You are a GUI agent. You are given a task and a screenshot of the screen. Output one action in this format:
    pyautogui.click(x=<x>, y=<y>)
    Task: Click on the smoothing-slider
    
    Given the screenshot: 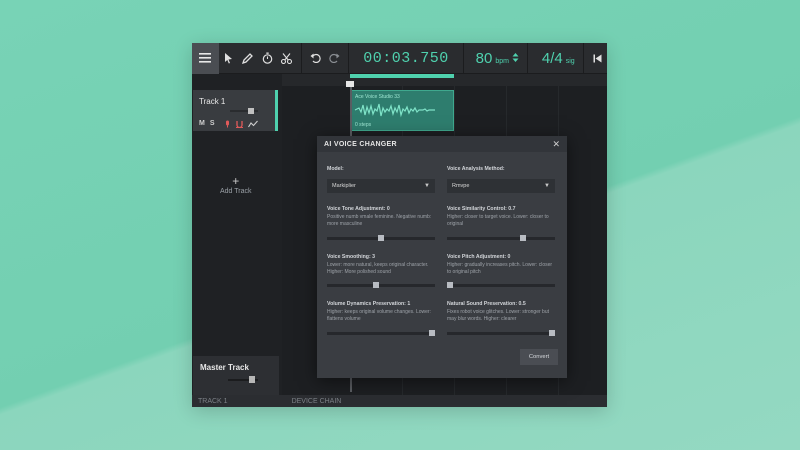 What is the action you would take?
    pyautogui.click(x=381, y=285)
    